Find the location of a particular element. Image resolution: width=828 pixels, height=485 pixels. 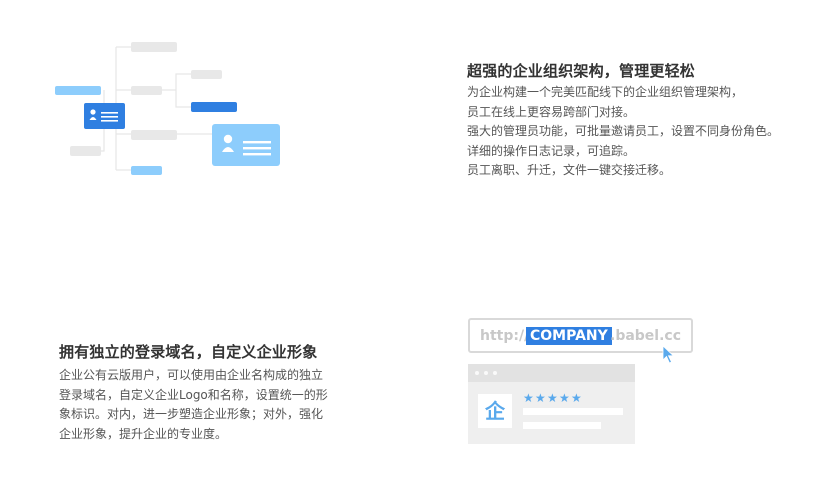

url-company-highlight: COMPANY is located at coordinates (569, 336).